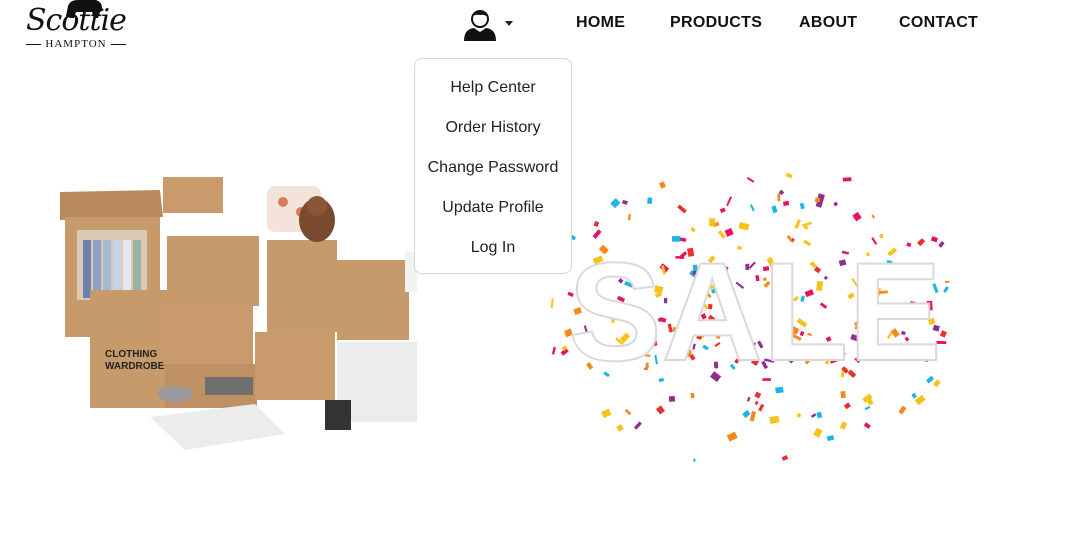 This screenshot has height=533, width=1080. I want to click on nav-home: HOME, so click(600, 24).